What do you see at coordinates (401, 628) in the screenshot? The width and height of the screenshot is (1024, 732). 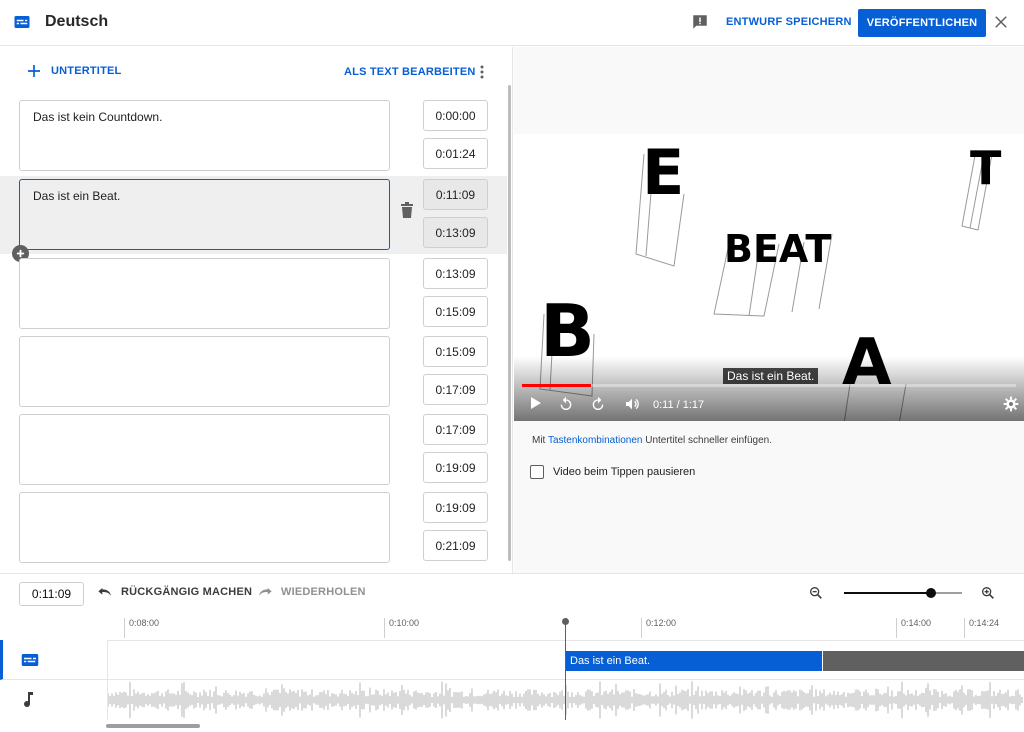 I see `ruler-tick: 0:10:00` at bounding box center [401, 628].